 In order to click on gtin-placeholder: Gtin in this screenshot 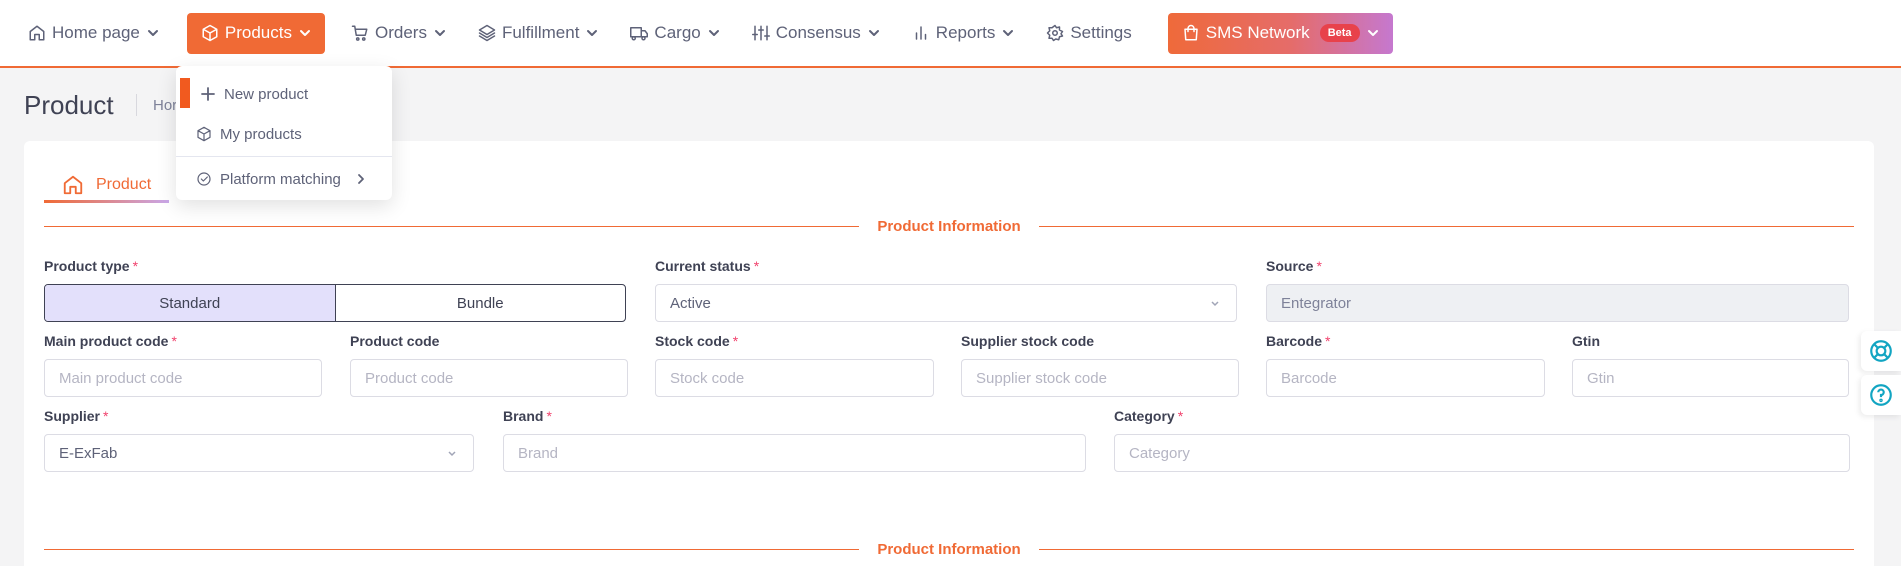, I will do `click(1601, 378)`.